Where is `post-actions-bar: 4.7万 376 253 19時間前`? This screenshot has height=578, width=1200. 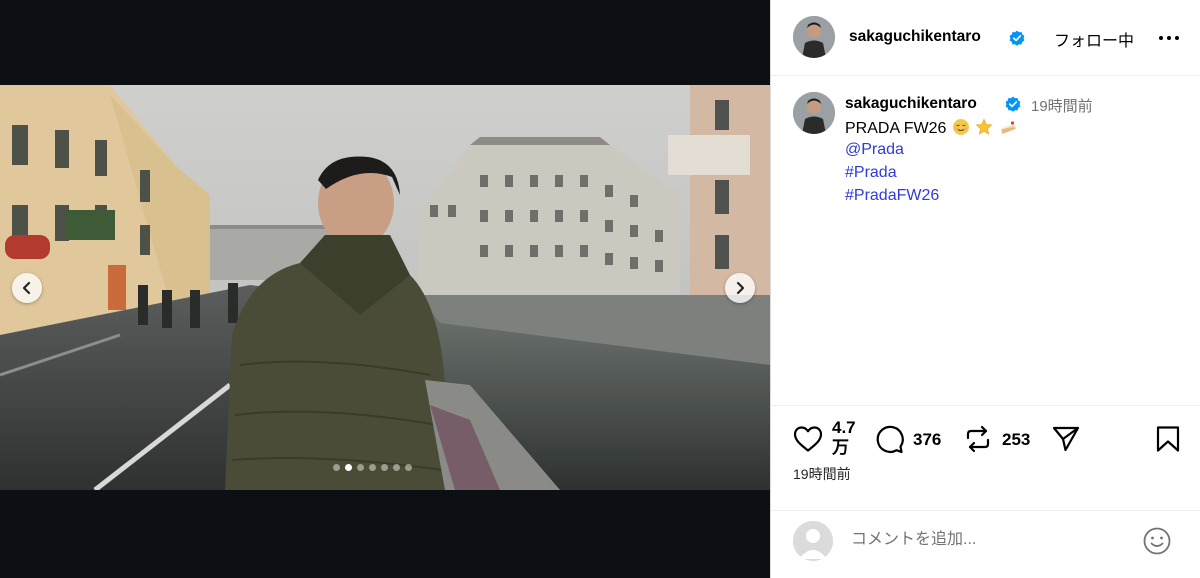
post-actions-bar: 4.7万 376 253 19時間前 is located at coordinates (985, 457).